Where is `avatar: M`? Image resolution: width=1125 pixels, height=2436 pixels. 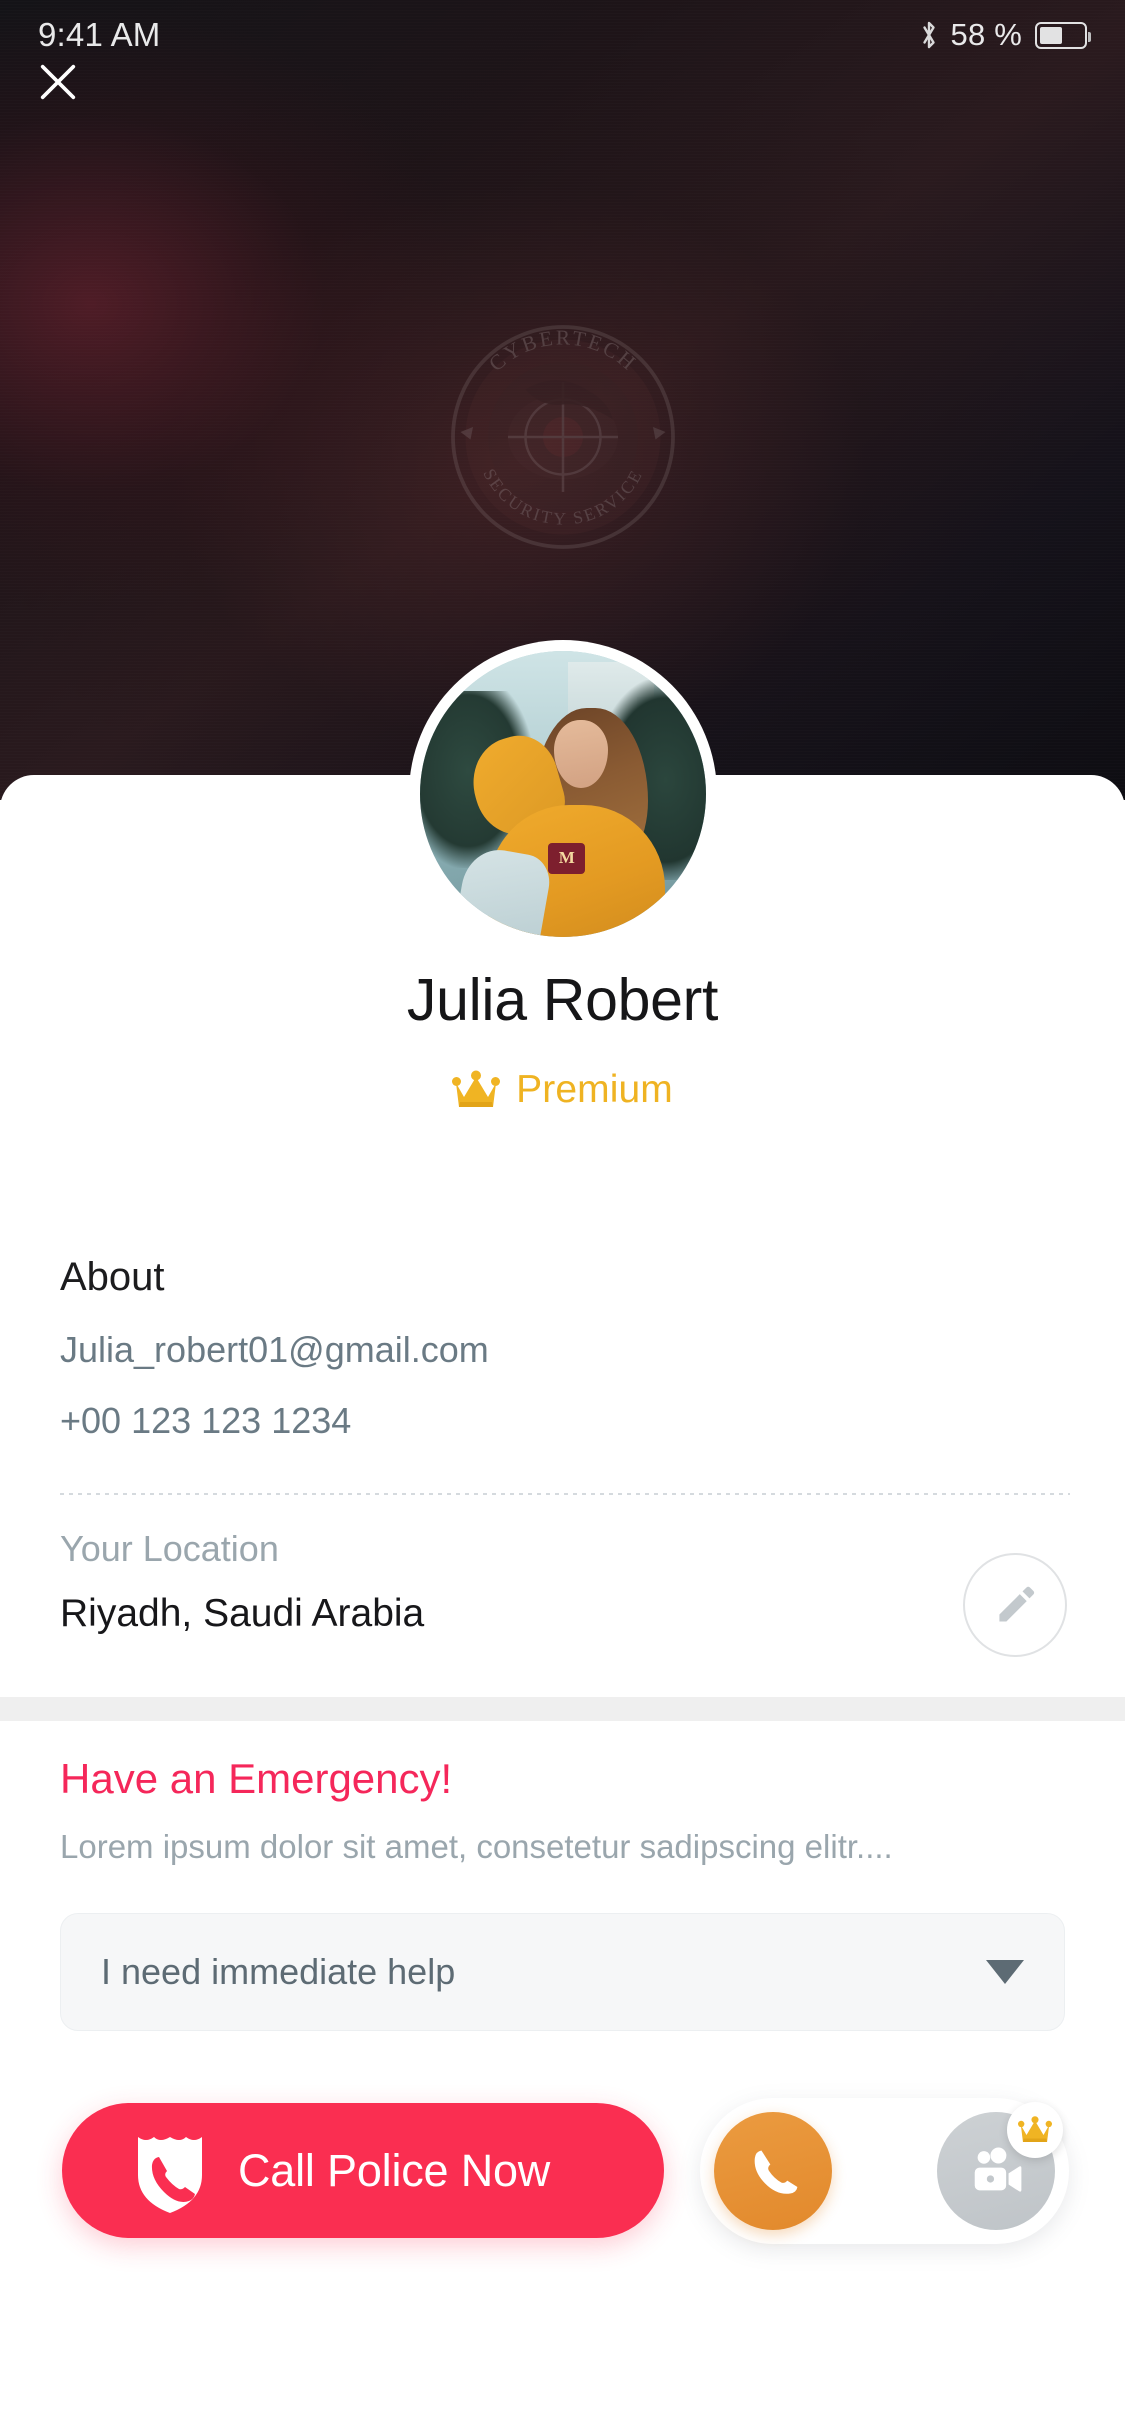 avatar: M is located at coordinates (562, 794).